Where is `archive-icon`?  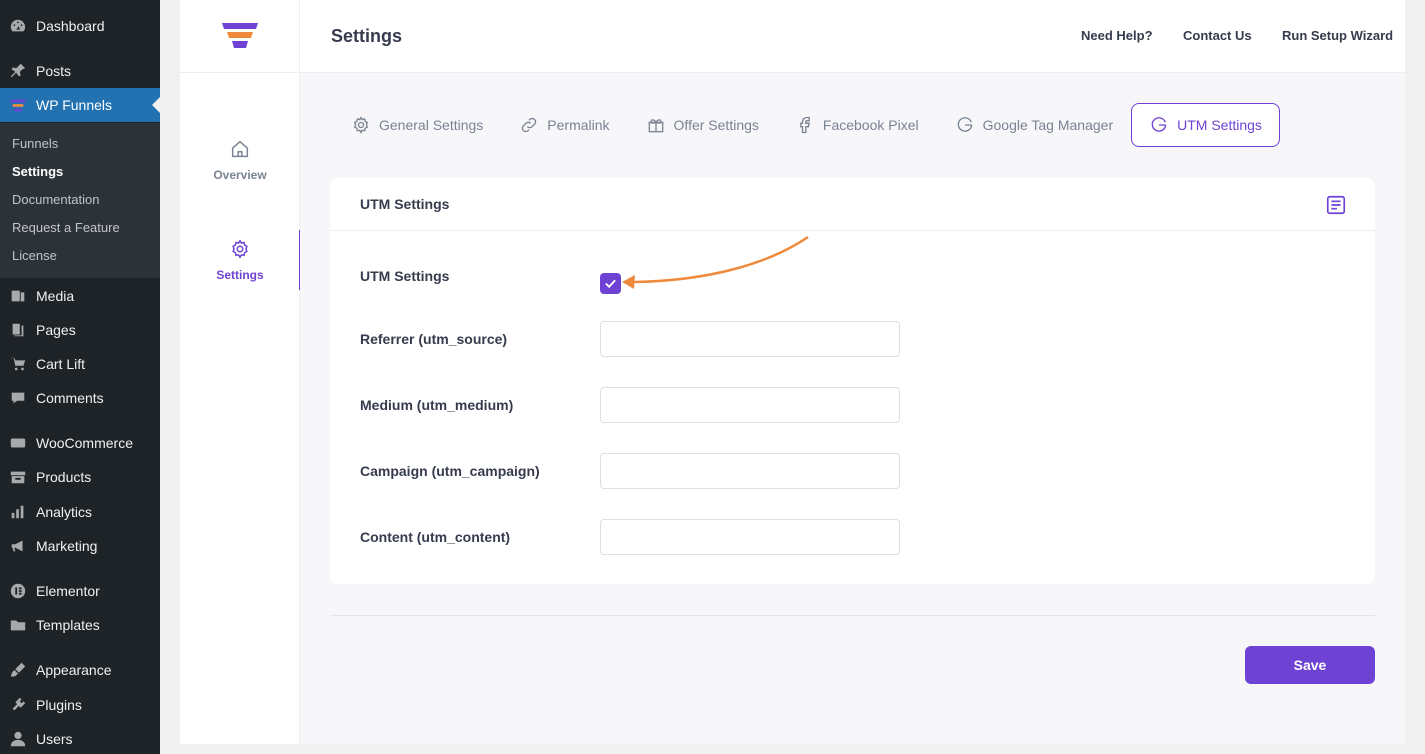
archive-icon is located at coordinates (18, 477).